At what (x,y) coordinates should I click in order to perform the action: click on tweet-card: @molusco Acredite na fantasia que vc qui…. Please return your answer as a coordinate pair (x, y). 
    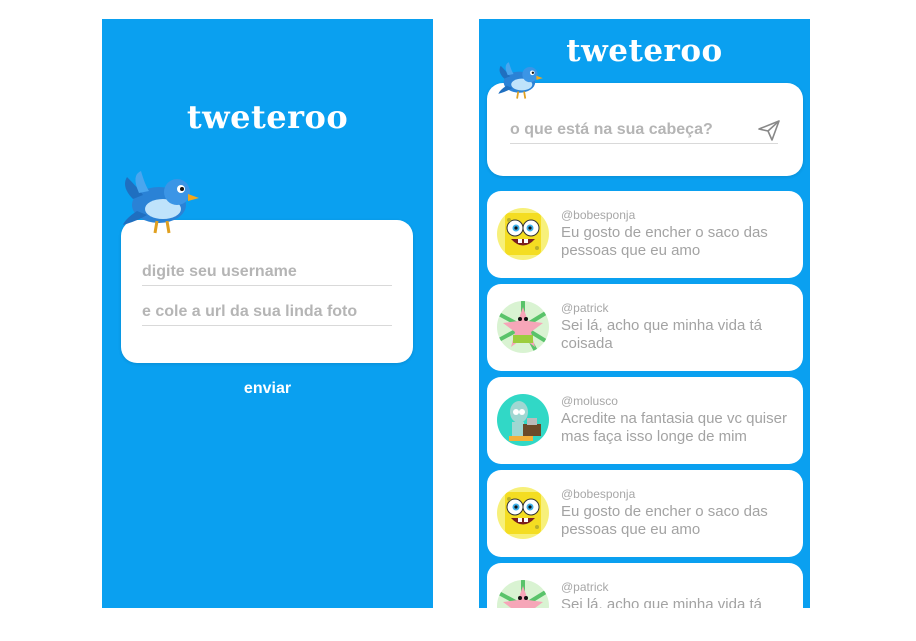
    Looking at the image, I should click on (645, 420).